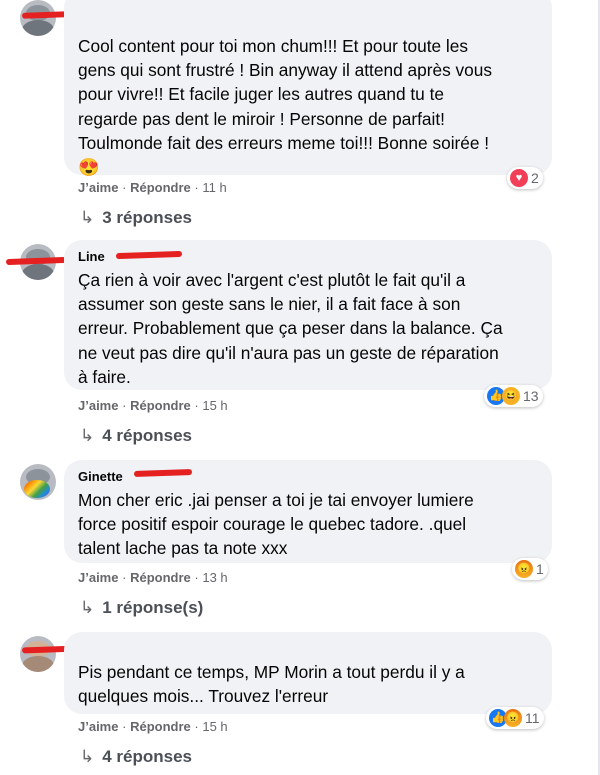  Describe the element at coordinates (91, 256) in the screenshot. I see `comment-author: Line` at that location.